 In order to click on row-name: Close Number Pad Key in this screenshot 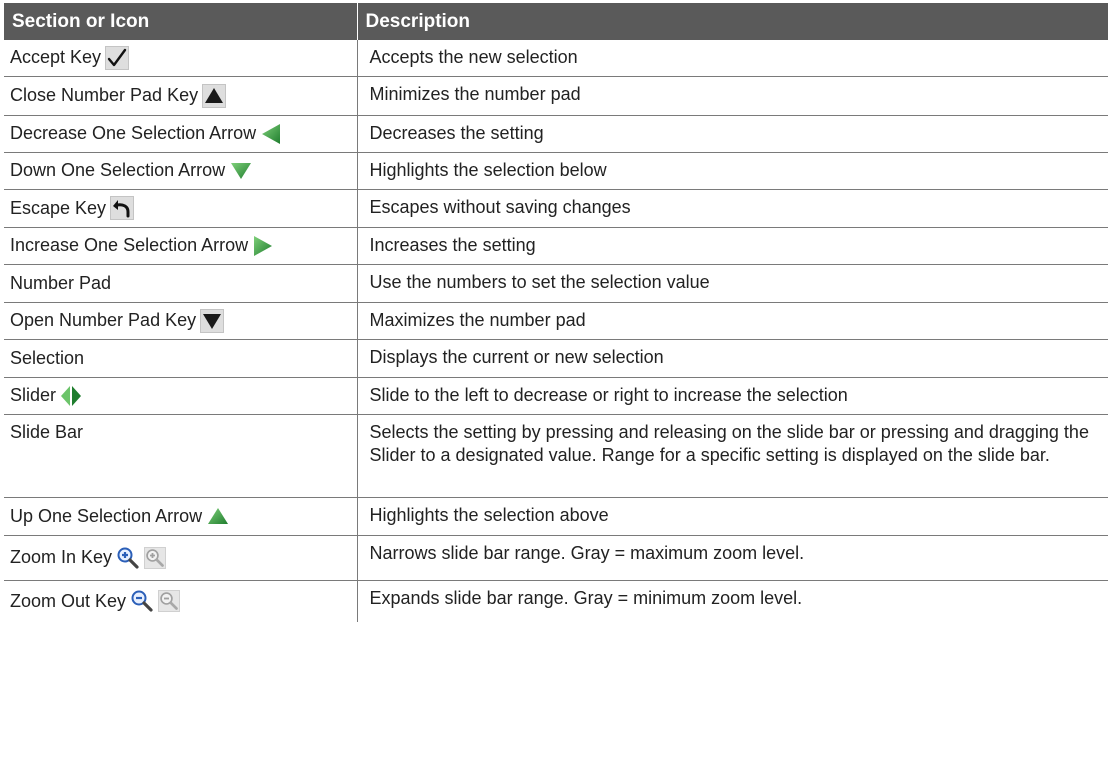, I will do `click(104, 95)`.